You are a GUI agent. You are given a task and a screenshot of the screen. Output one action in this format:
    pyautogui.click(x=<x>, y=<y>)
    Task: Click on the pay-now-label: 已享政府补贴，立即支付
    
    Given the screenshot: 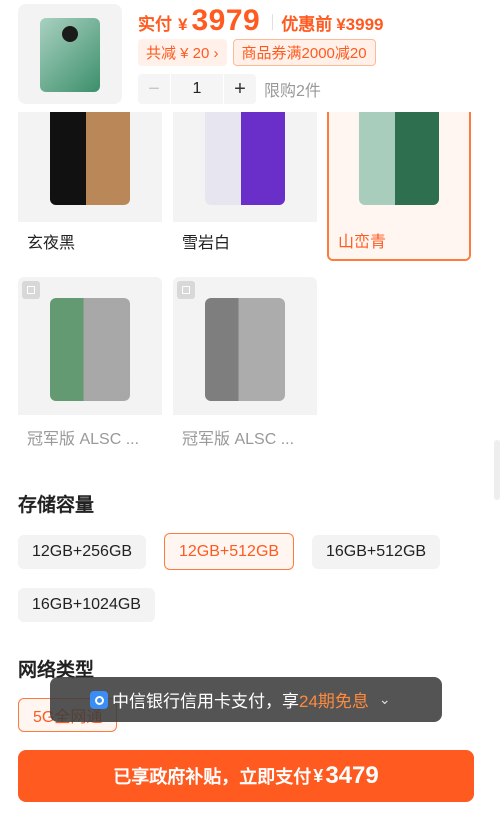 What is the action you would take?
    pyautogui.click(x=212, y=777)
    